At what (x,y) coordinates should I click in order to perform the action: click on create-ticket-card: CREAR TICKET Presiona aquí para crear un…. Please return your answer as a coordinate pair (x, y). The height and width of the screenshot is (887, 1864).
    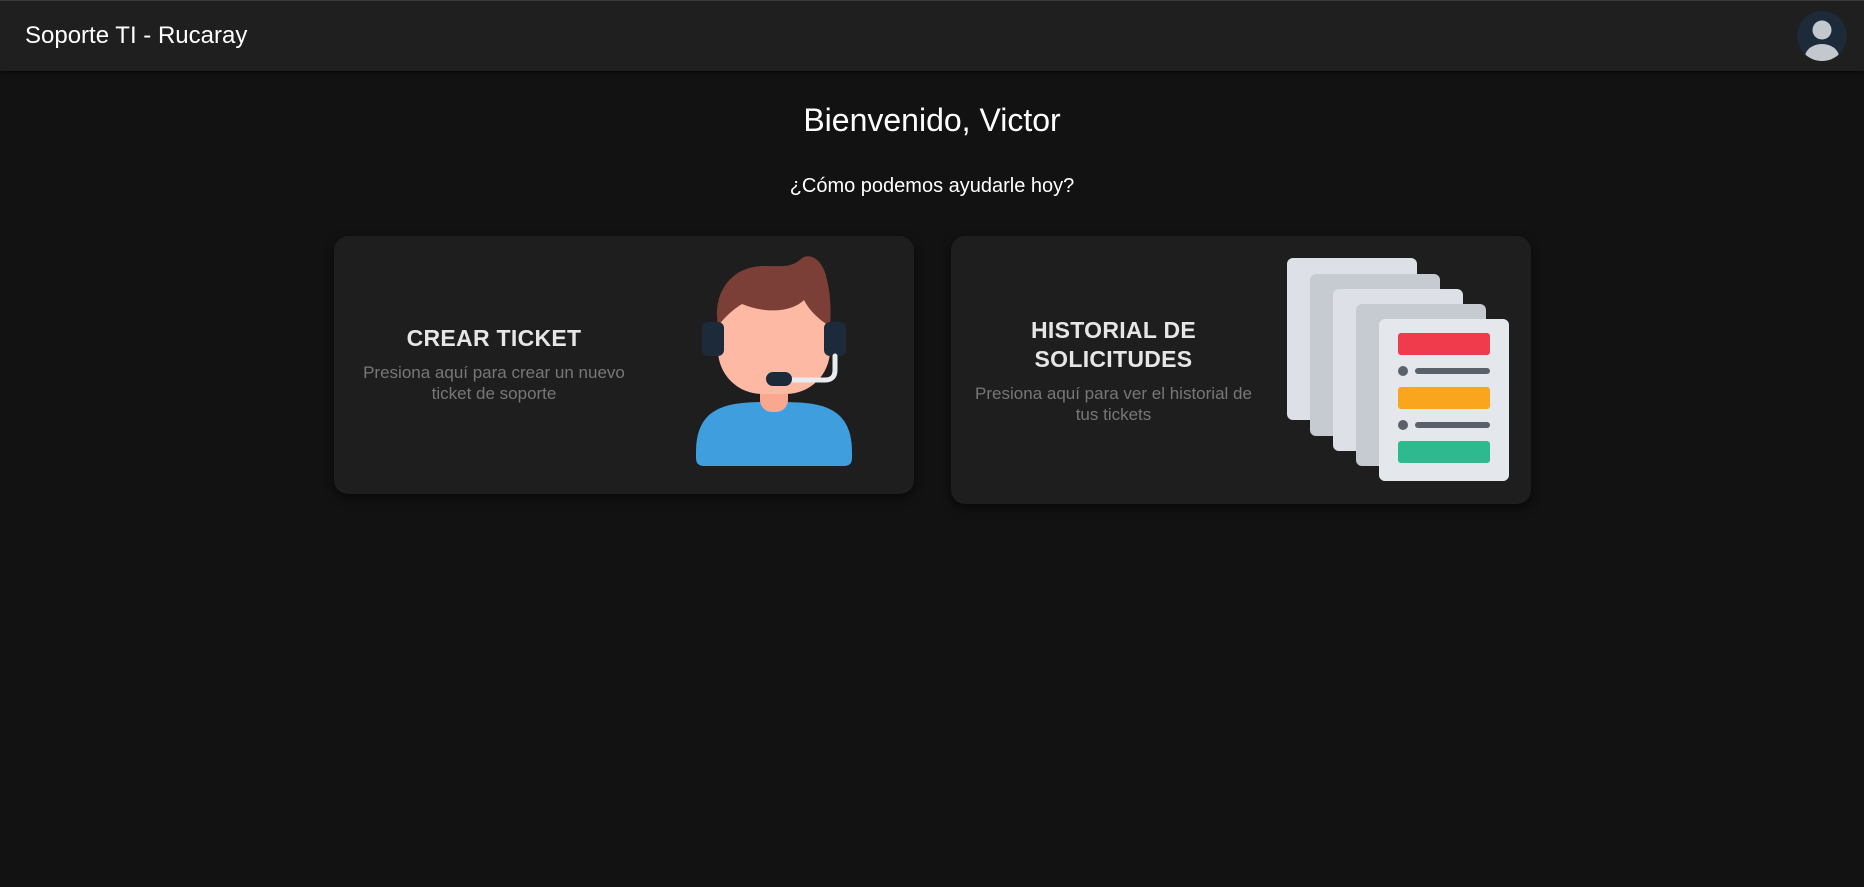
    Looking at the image, I should click on (624, 365).